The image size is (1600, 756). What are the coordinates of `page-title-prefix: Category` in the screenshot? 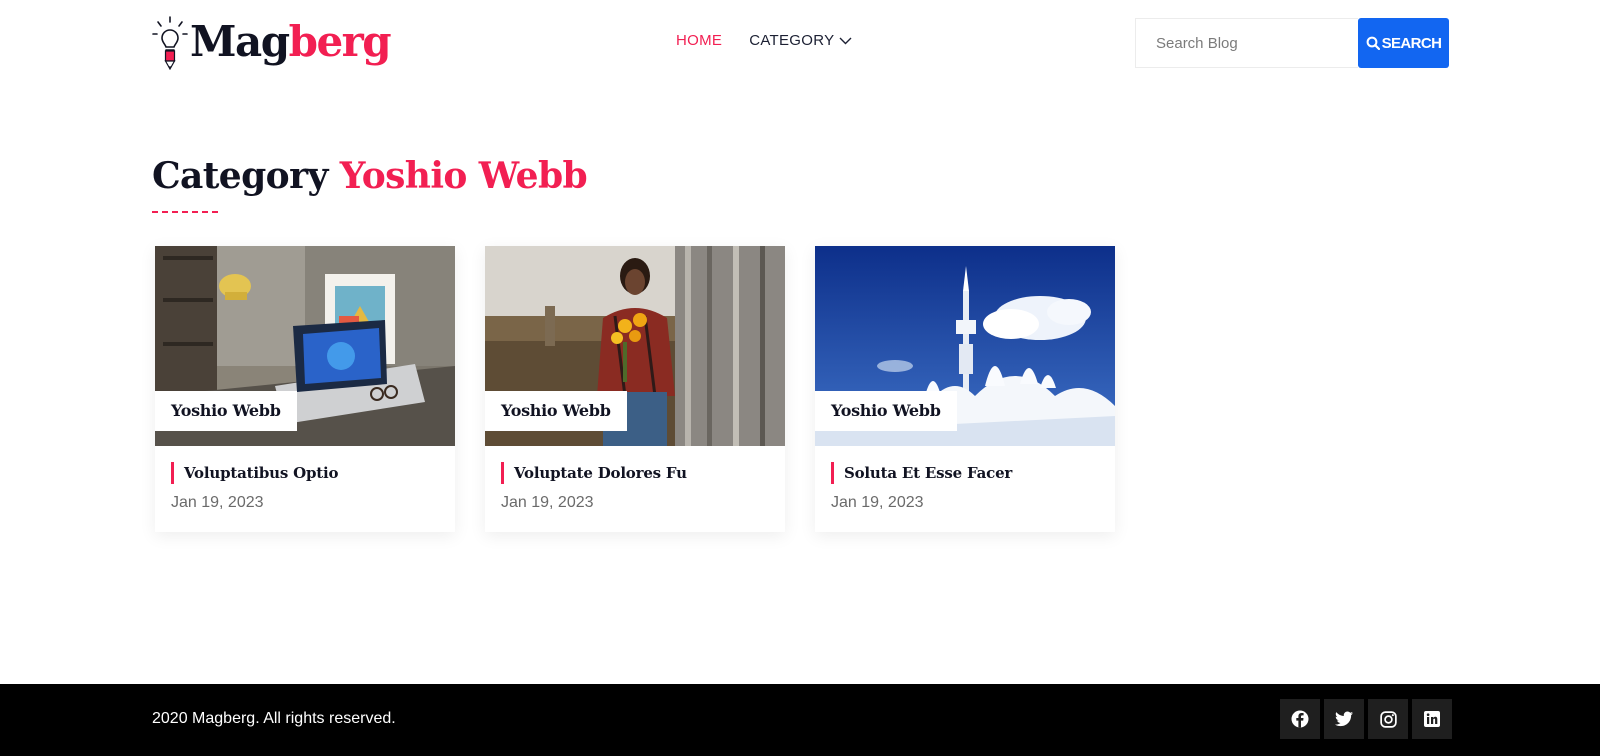 It's located at (240, 176).